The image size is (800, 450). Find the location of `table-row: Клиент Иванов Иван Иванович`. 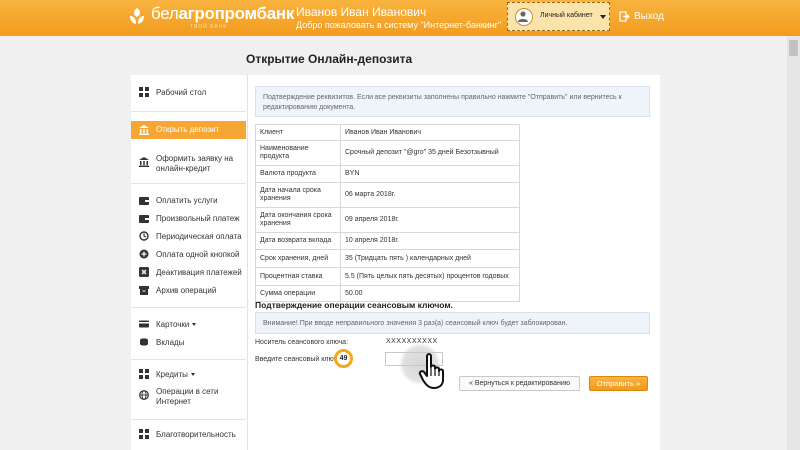

table-row: Клиент Иванов Иван Иванович is located at coordinates (387, 132).